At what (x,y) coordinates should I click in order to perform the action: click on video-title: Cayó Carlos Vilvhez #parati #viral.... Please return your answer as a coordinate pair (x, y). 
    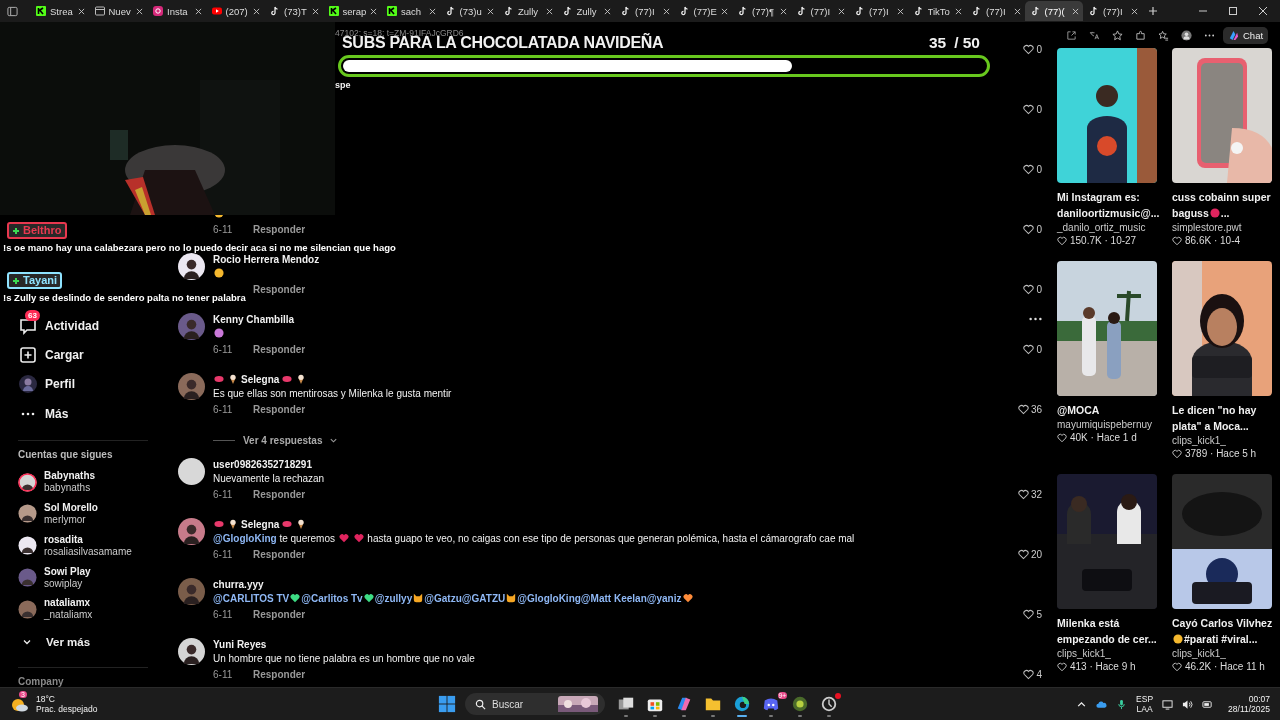
    Looking at the image, I should click on (1222, 631).